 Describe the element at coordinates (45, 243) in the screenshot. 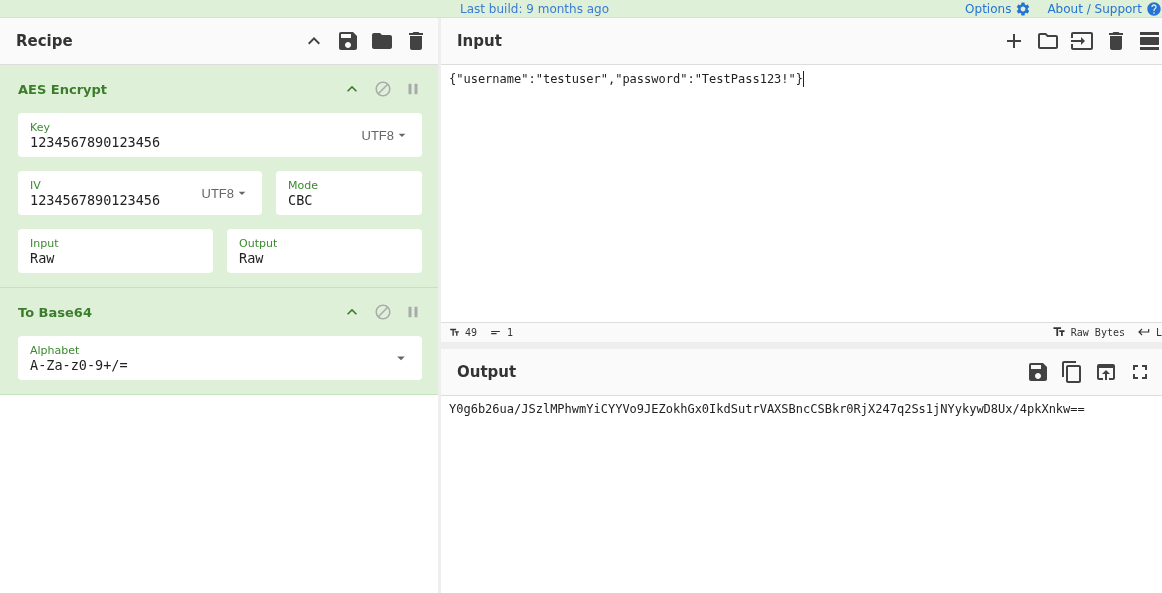

I see `field-label: Input` at that location.